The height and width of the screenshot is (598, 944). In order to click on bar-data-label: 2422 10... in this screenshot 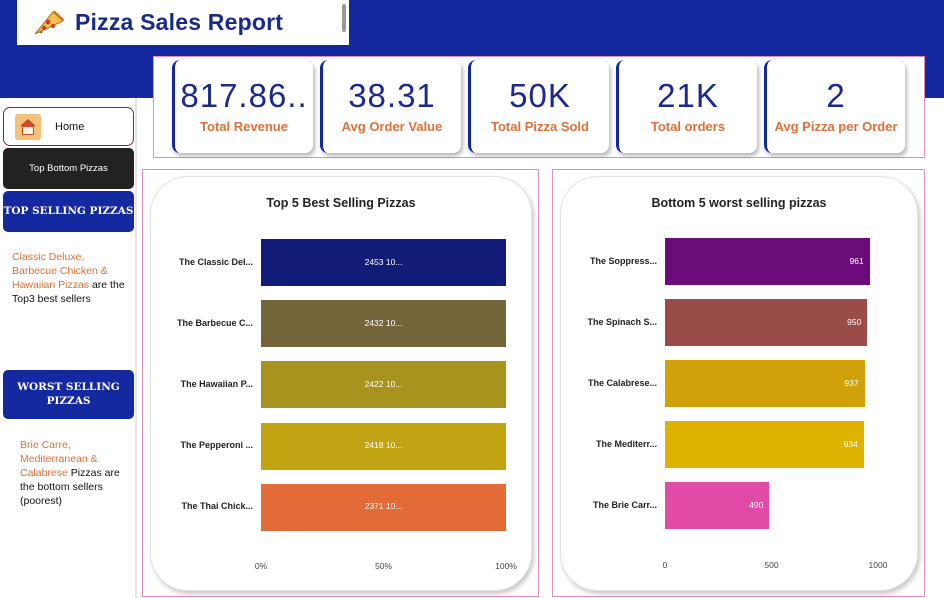, I will do `click(383, 383)`.